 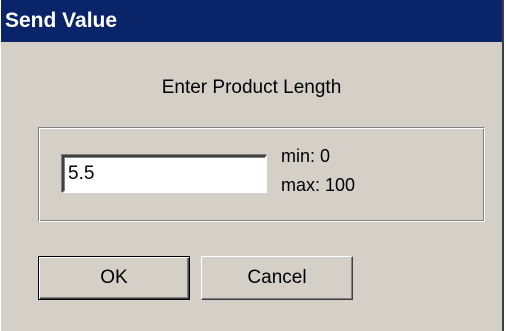 I want to click on max-label: max: 100, so click(x=318, y=185).